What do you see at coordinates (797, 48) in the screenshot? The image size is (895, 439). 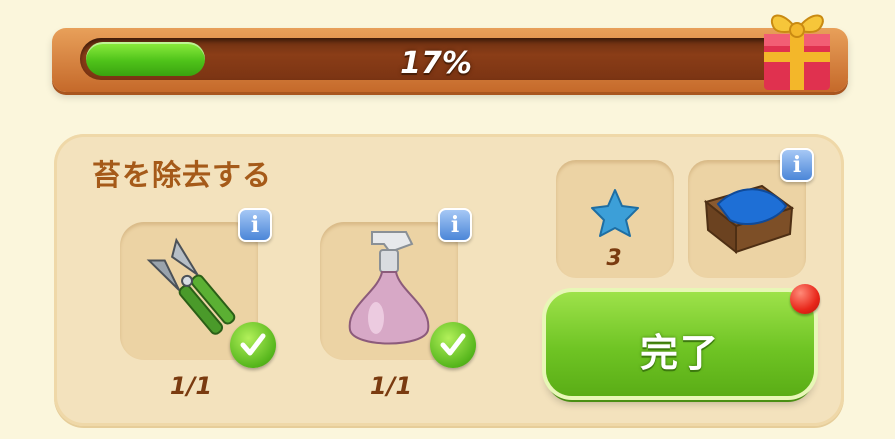 I see `gift-box-icon` at bounding box center [797, 48].